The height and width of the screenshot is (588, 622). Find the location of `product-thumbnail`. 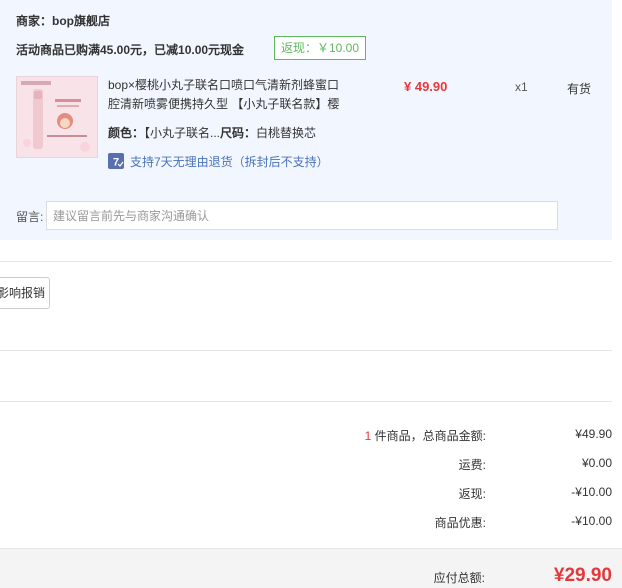

product-thumbnail is located at coordinates (57, 117).